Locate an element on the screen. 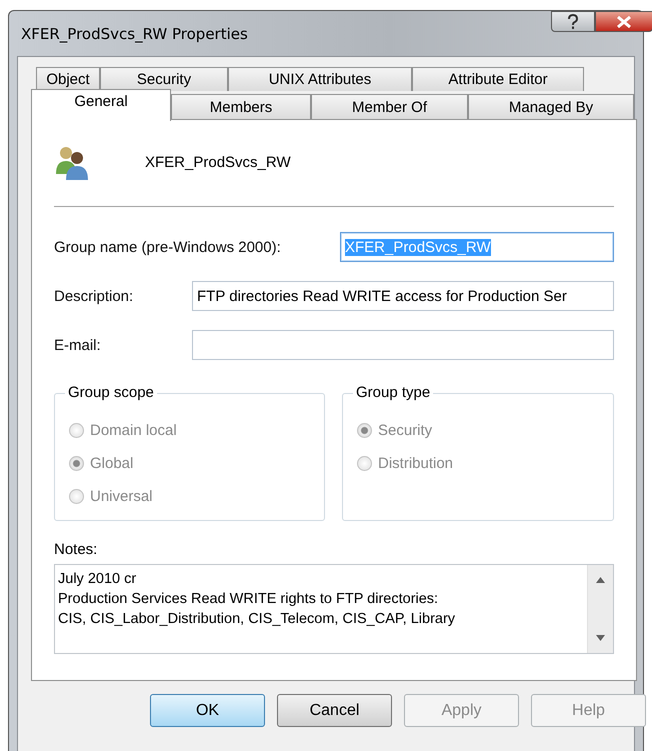  field-label: Description: is located at coordinates (94, 296).